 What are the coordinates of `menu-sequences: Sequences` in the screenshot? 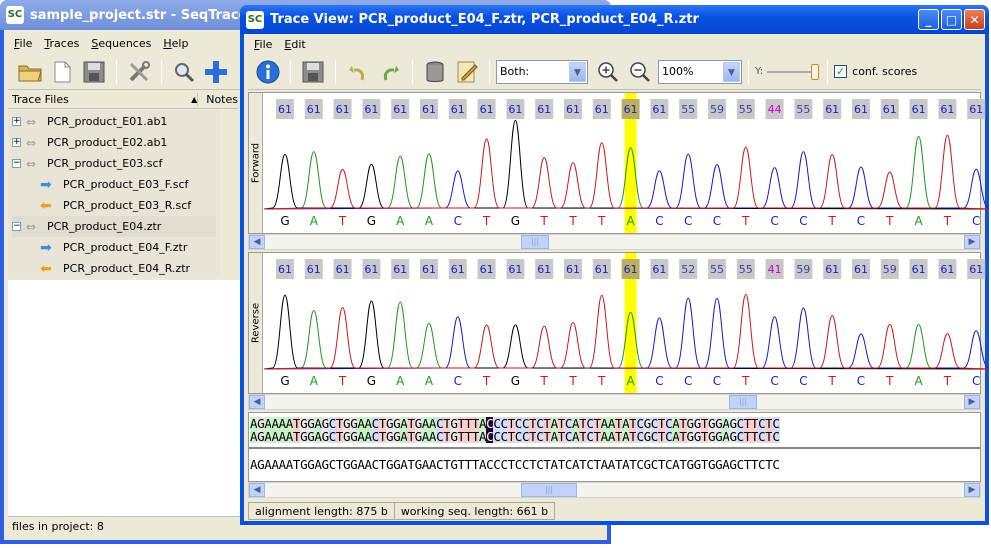 It's located at (121, 43).